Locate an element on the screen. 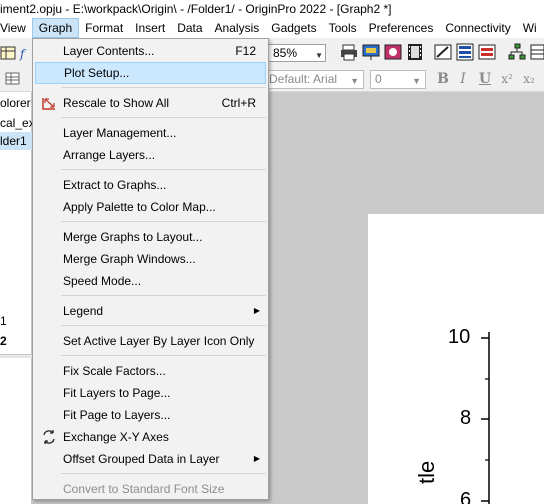  menu-preferences: Preferences is located at coordinates (401, 28).